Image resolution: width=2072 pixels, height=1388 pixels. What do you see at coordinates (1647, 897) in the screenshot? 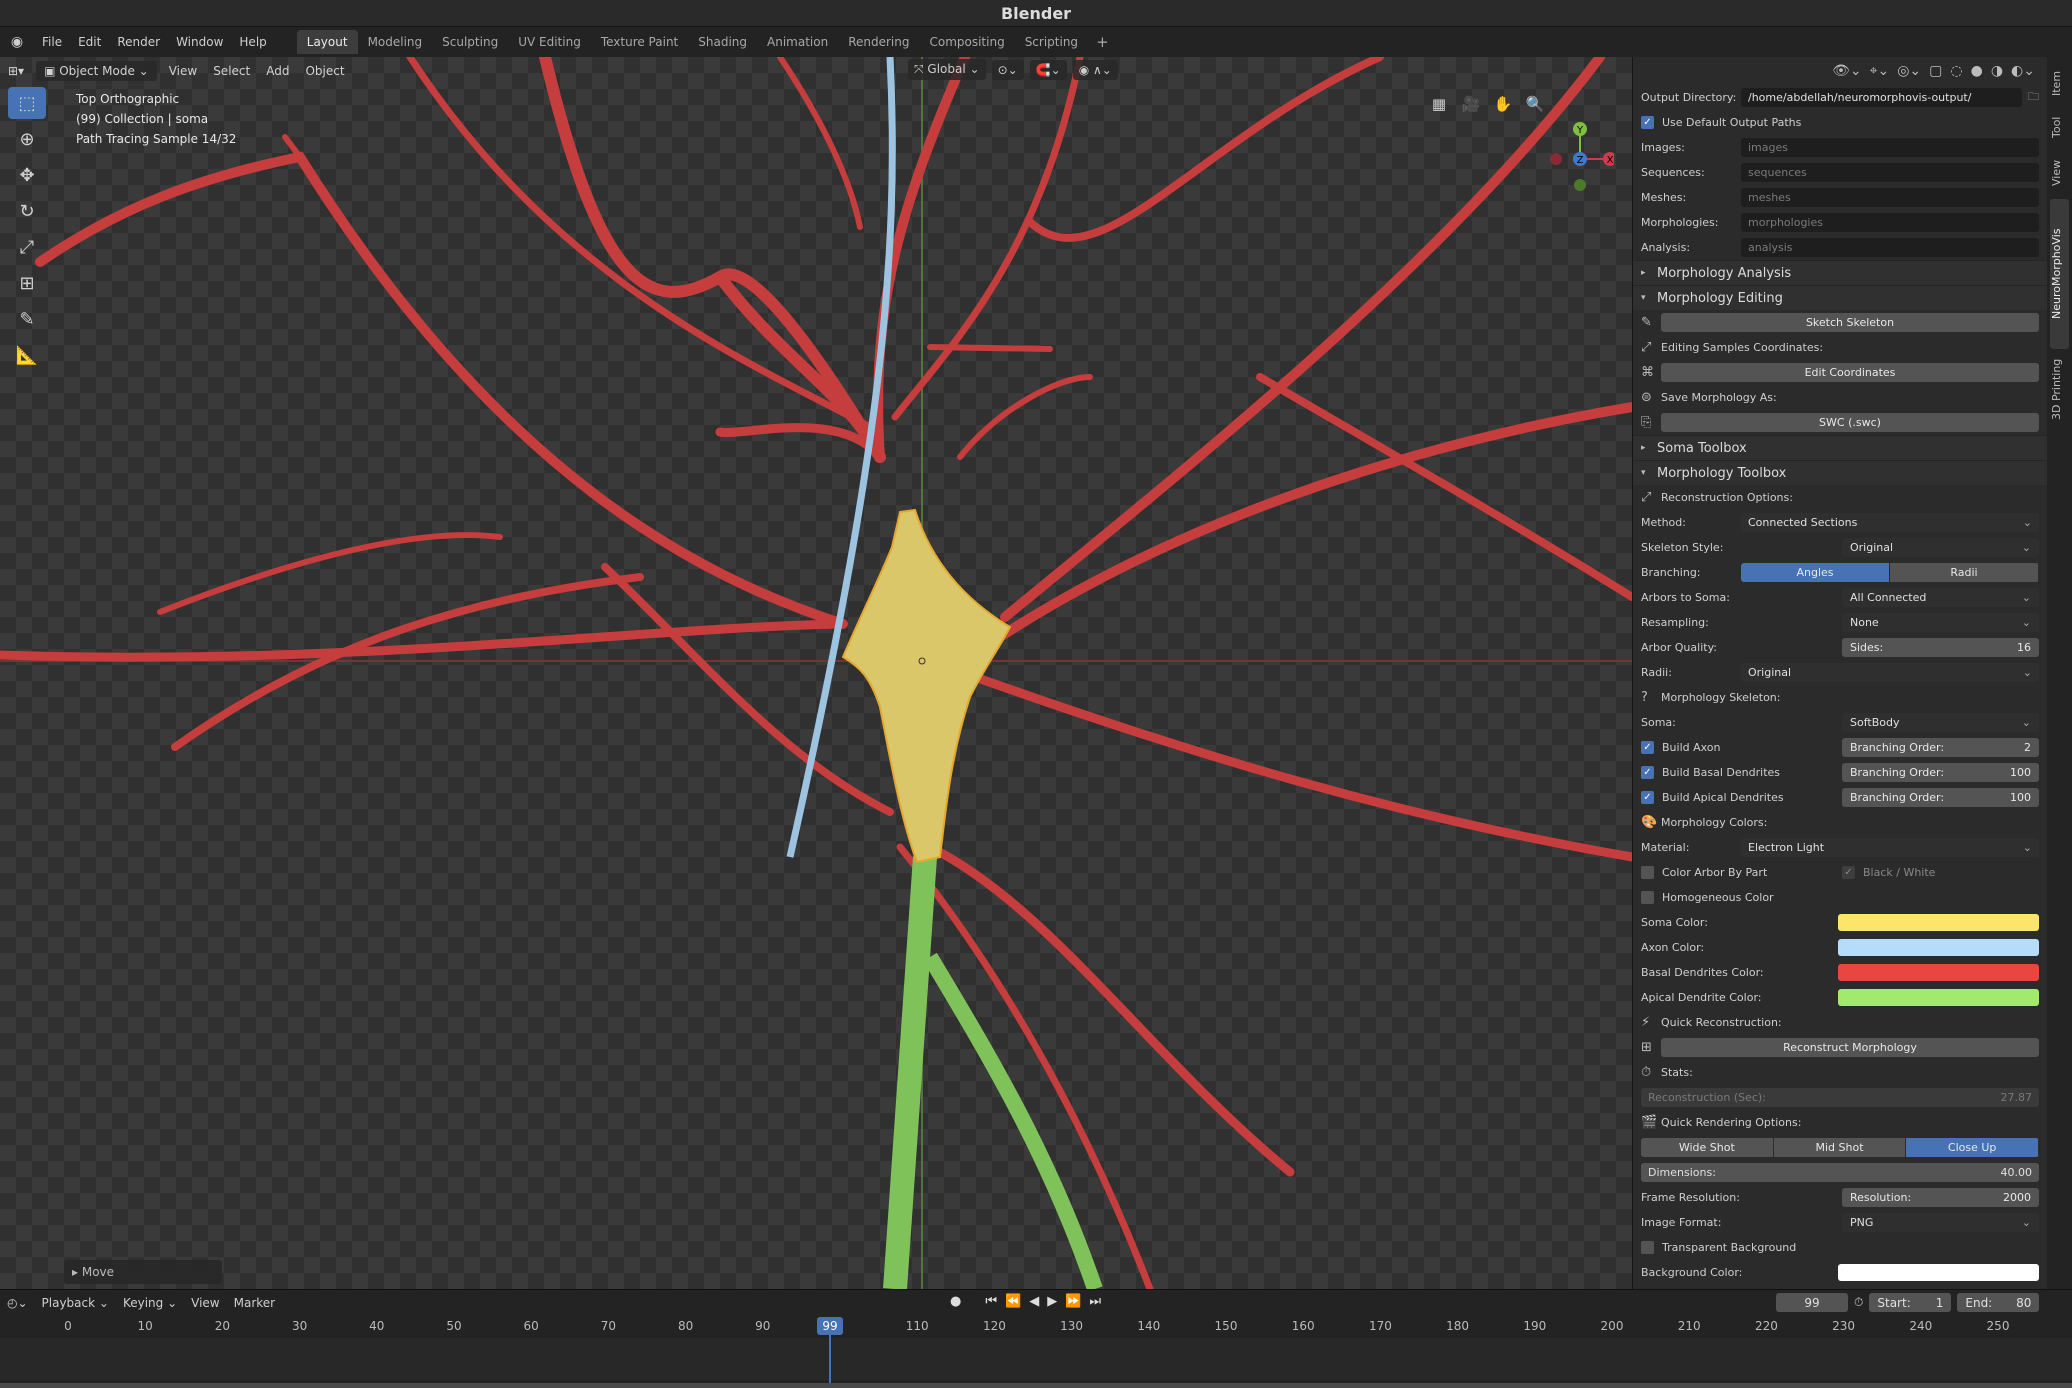
I see `homogeneous-checkbox` at bounding box center [1647, 897].